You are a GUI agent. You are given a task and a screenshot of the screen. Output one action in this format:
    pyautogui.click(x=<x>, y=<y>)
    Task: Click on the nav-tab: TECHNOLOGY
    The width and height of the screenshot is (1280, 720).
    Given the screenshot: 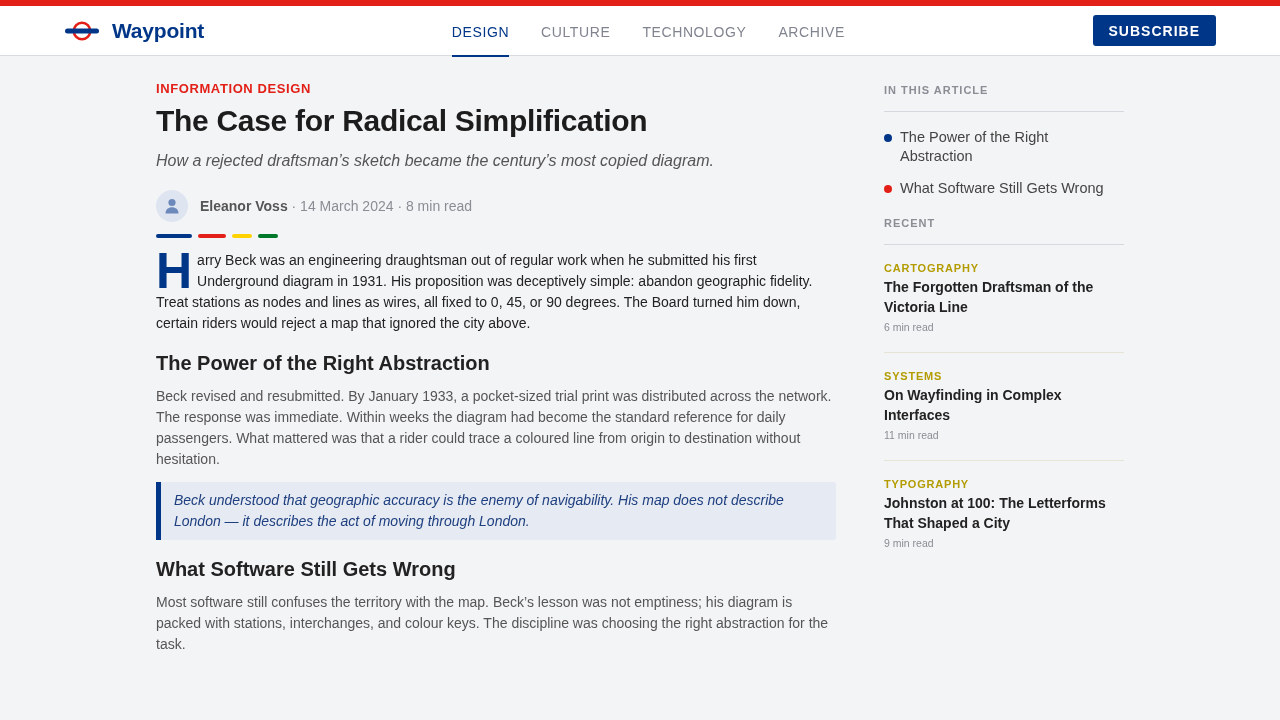 What is the action you would take?
    pyautogui.click(x=694, y=31)
    